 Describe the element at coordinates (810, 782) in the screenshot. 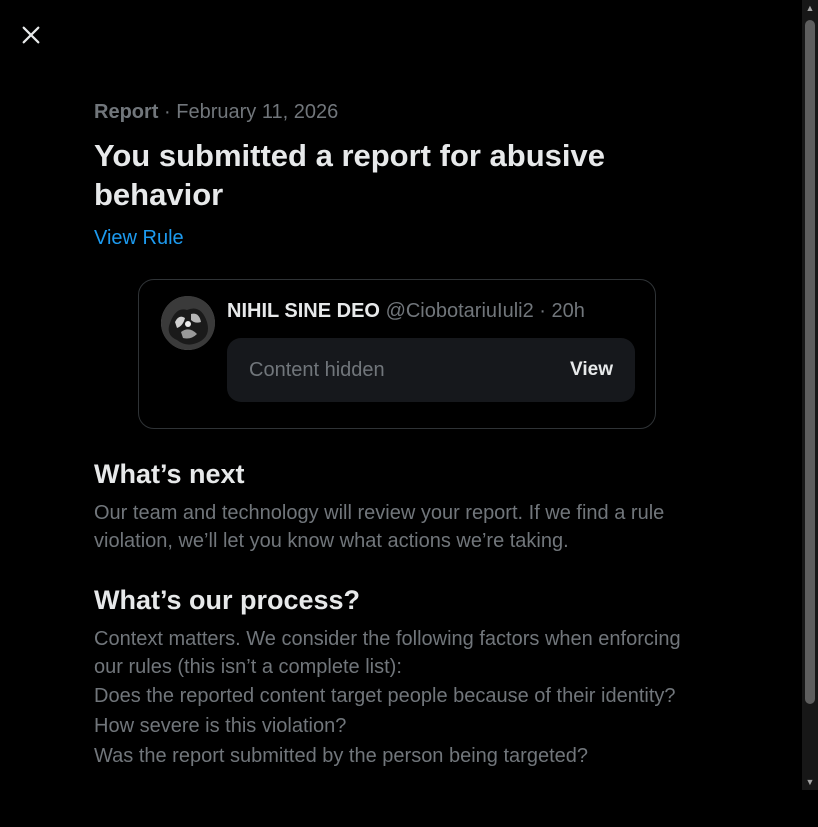

I see `scroll-down-arrow-icon: ▼` at that location.